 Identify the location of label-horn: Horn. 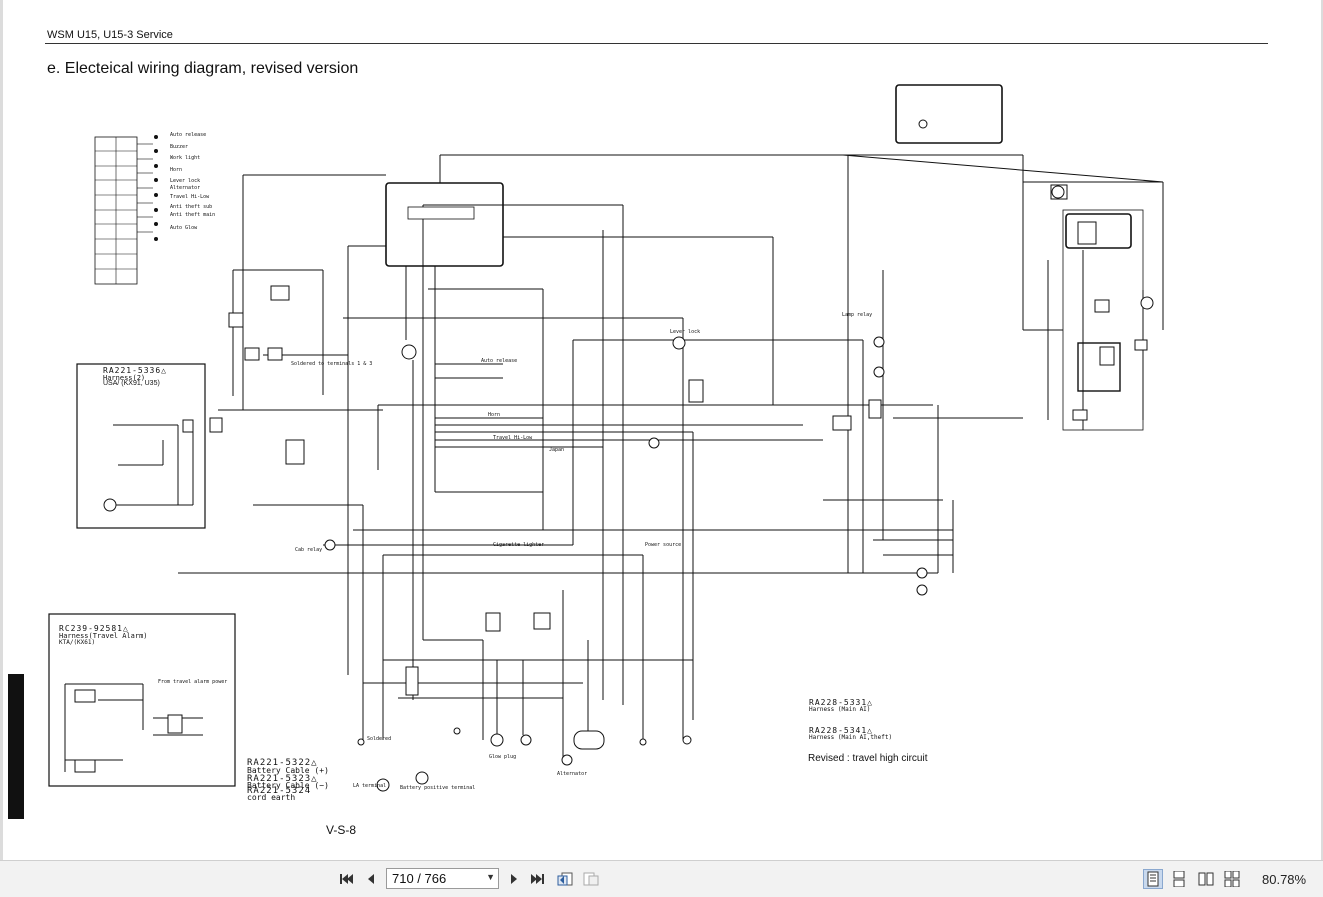
(494, 415).